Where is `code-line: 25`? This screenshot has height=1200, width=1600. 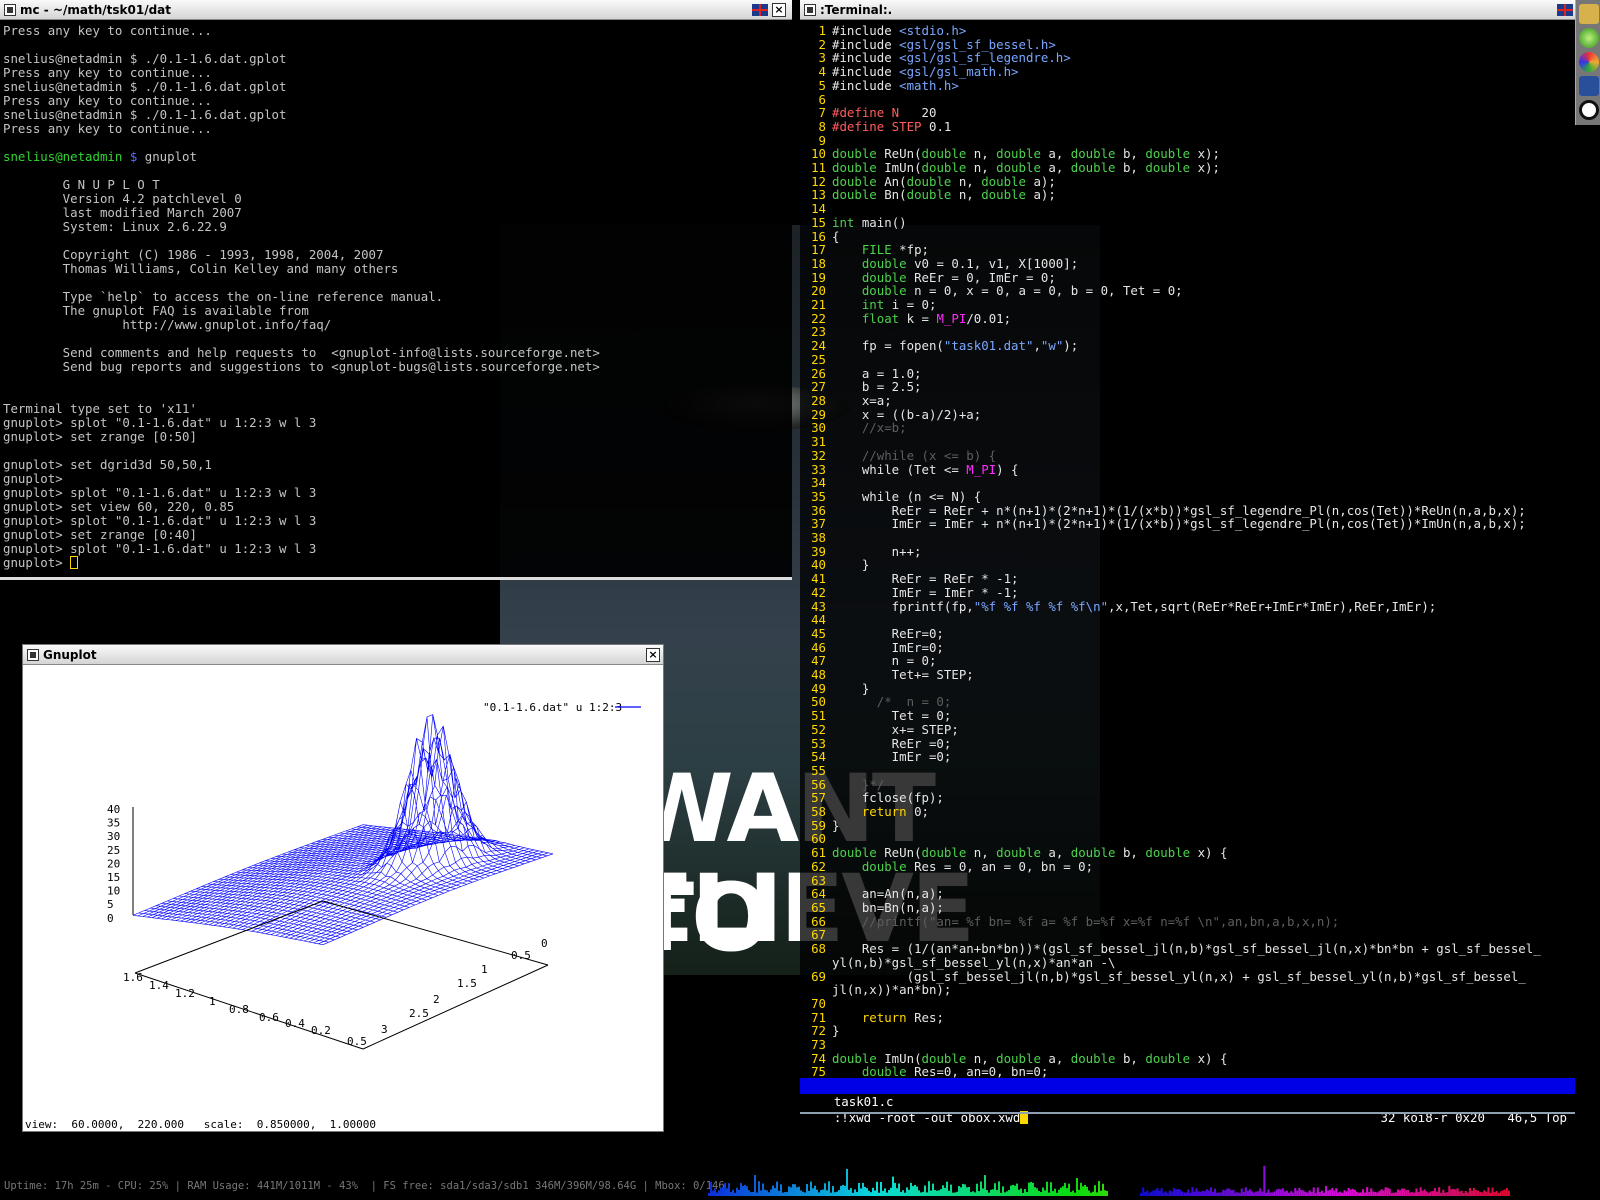
code-line: 25 is located at coordinates (1187, 360).